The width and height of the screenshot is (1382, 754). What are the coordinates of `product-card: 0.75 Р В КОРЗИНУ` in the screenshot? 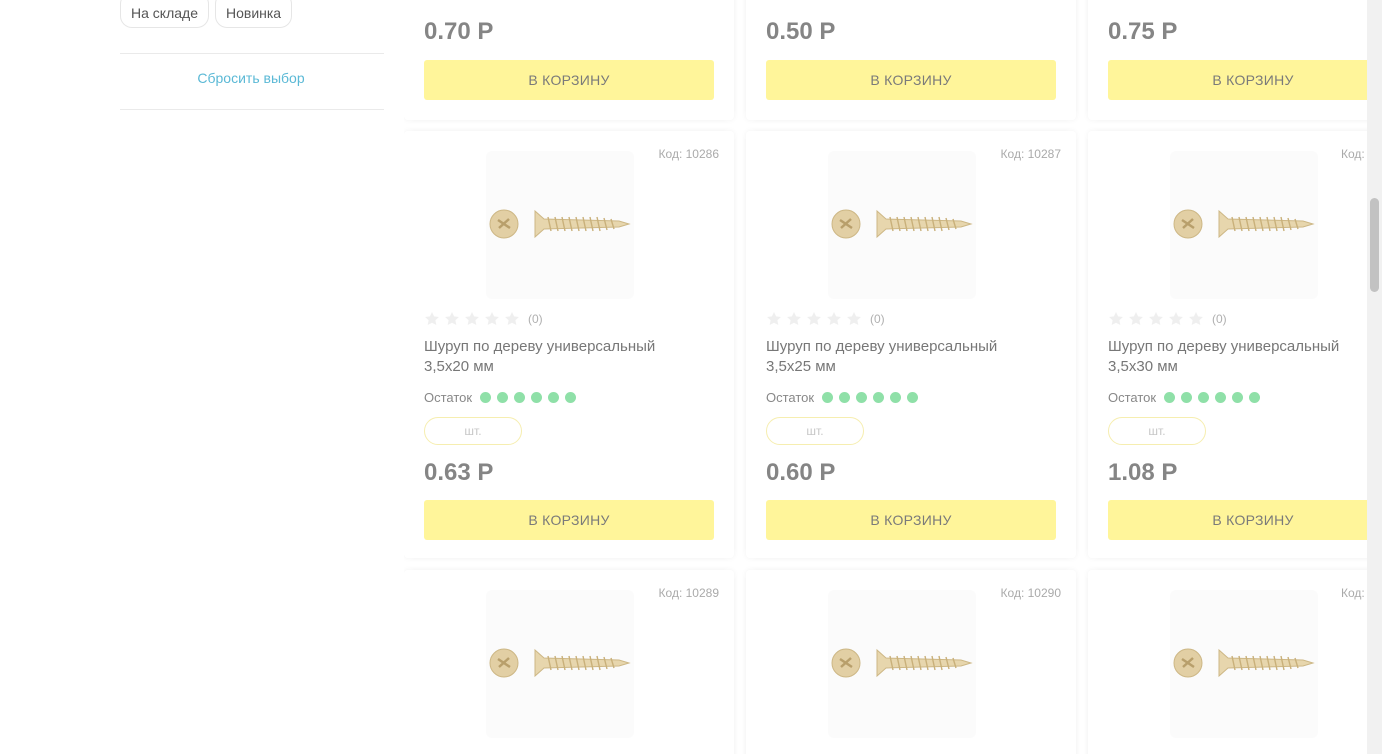 It's located at (1227, 60).